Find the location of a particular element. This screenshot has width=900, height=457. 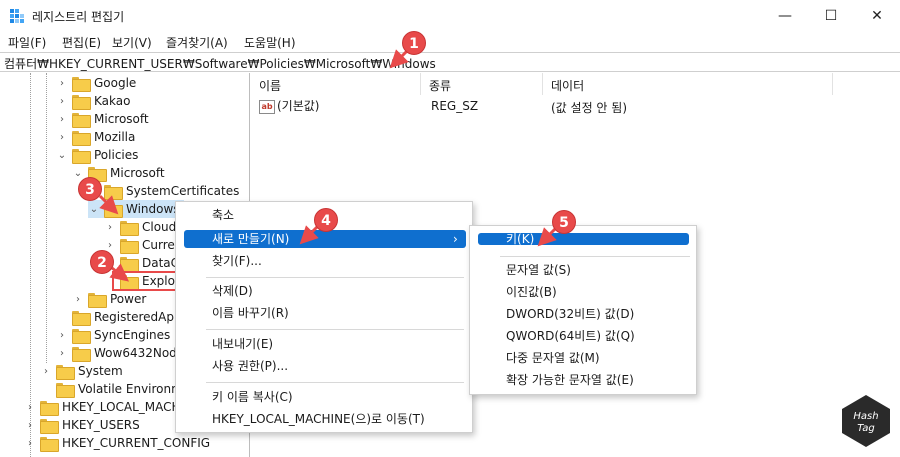

hashtag-logo: Hash Tag is located at coordinates (866, 421).